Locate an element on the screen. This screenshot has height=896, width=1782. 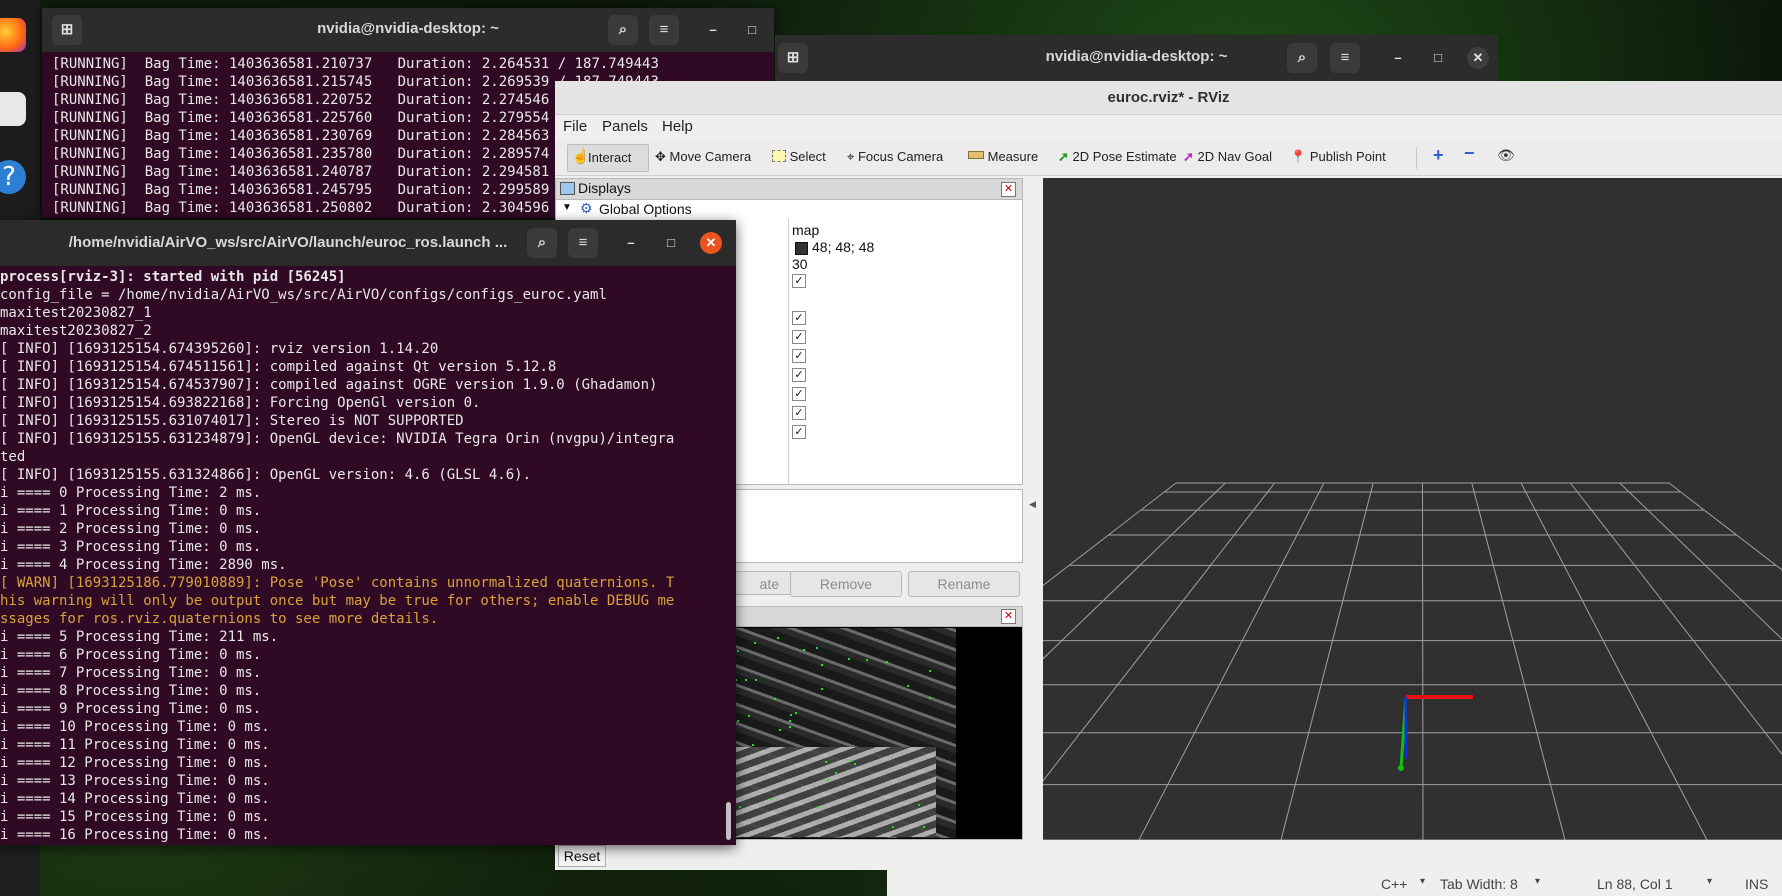
background-color-swatch is located at coordinates (801, 248).